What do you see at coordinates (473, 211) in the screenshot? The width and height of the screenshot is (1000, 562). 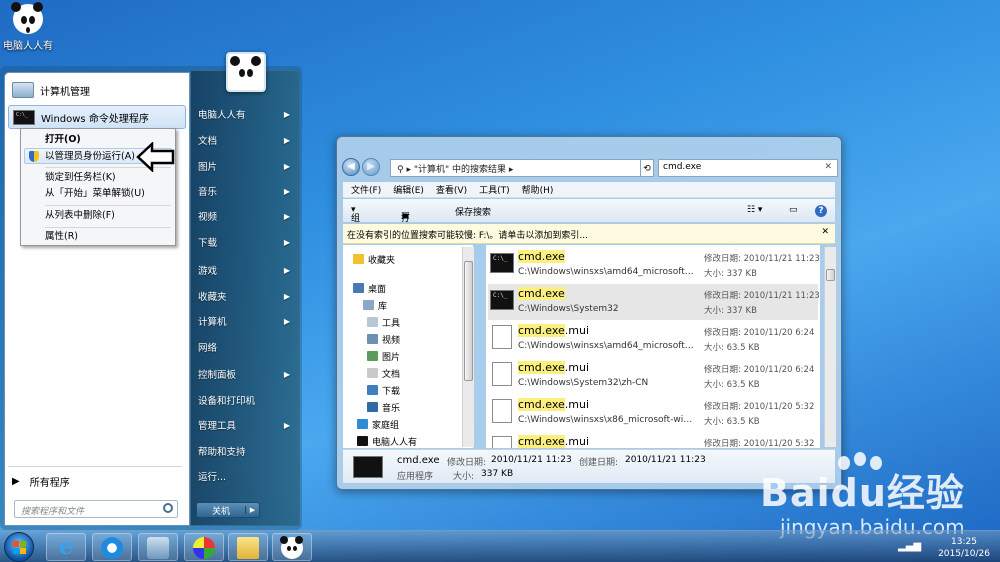 I see `save-search-button: 保存搜索` at bounding box center [473, 211].